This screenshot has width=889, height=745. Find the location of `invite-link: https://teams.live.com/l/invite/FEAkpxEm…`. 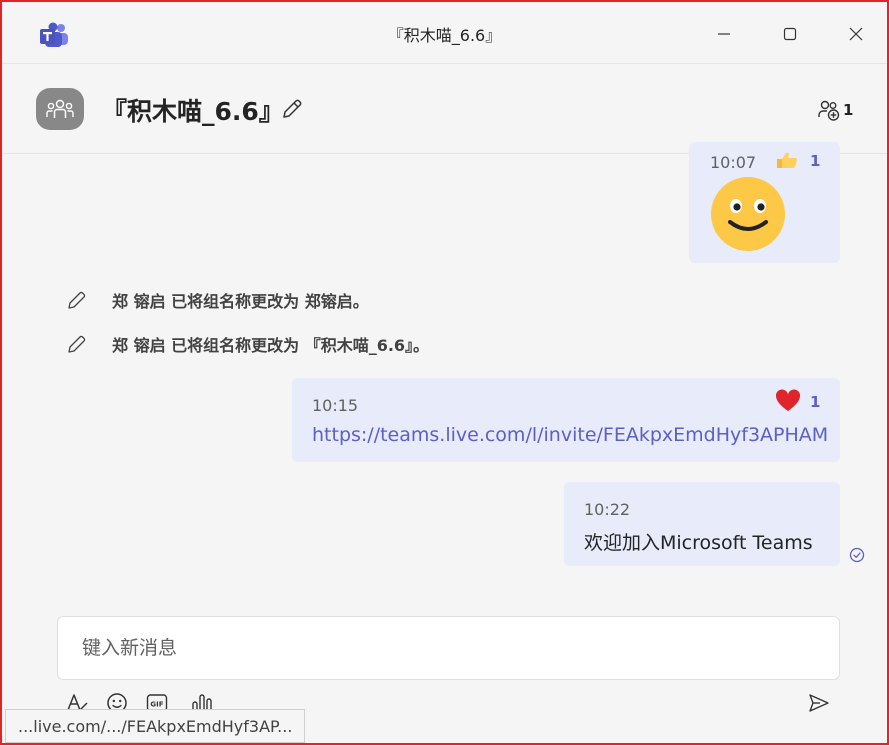

invite-link: https://teams.live.com/l/invite/FEAkpxEm… is located at coordinates (570, 435).